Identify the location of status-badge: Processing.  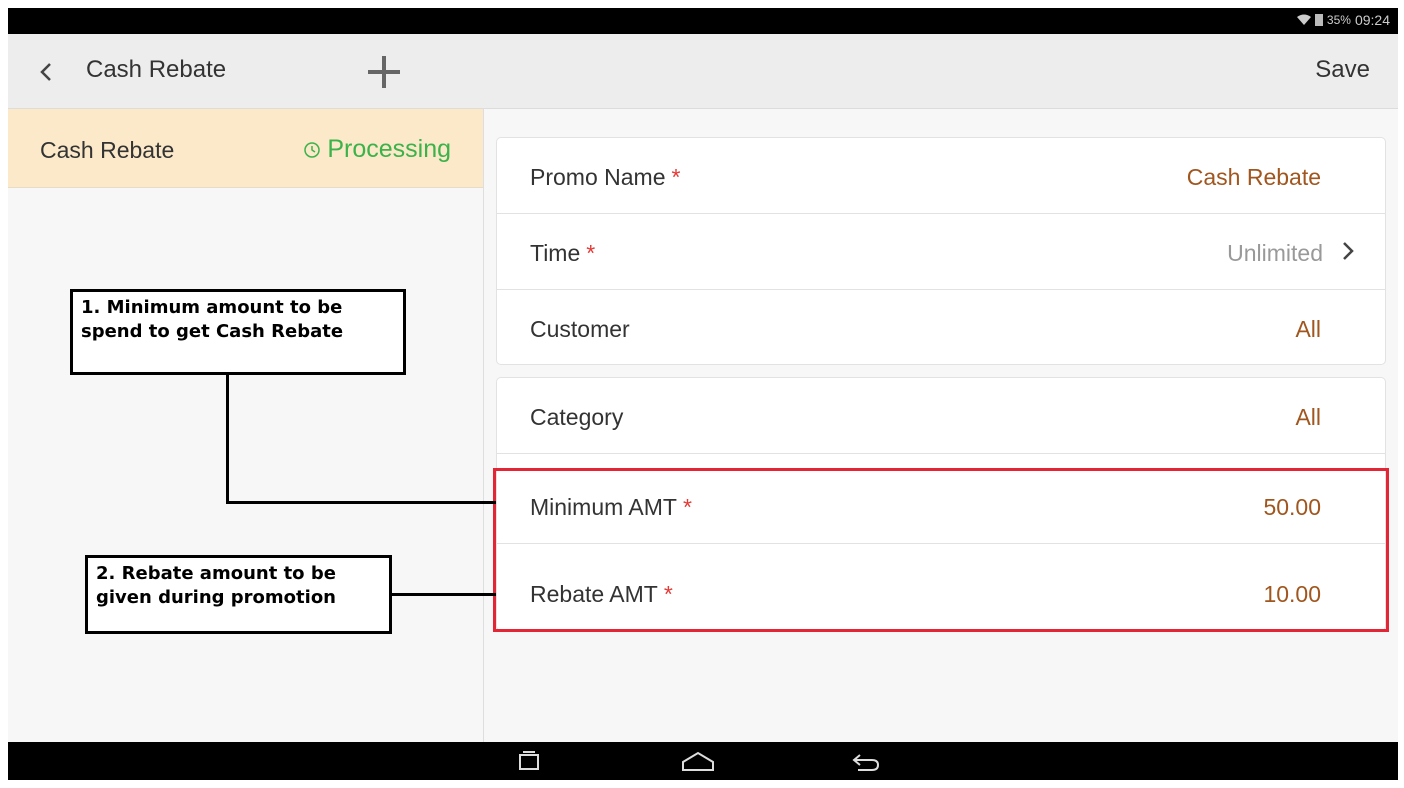
(377, 149).